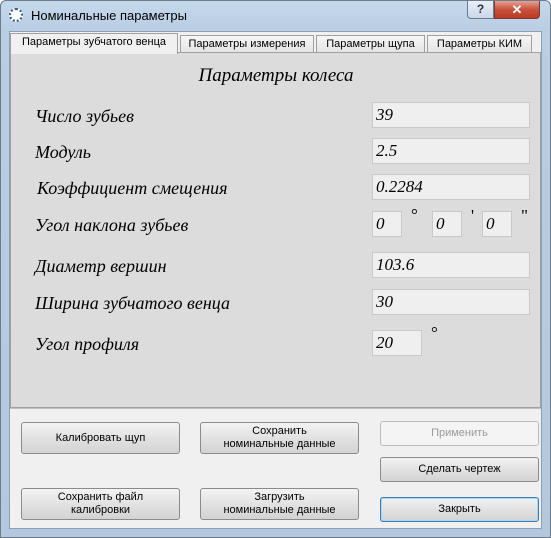 The width and height of the screenshot is (551, 538). I want to click on helix-angle-degrees-field: 0, so click(387, 224).